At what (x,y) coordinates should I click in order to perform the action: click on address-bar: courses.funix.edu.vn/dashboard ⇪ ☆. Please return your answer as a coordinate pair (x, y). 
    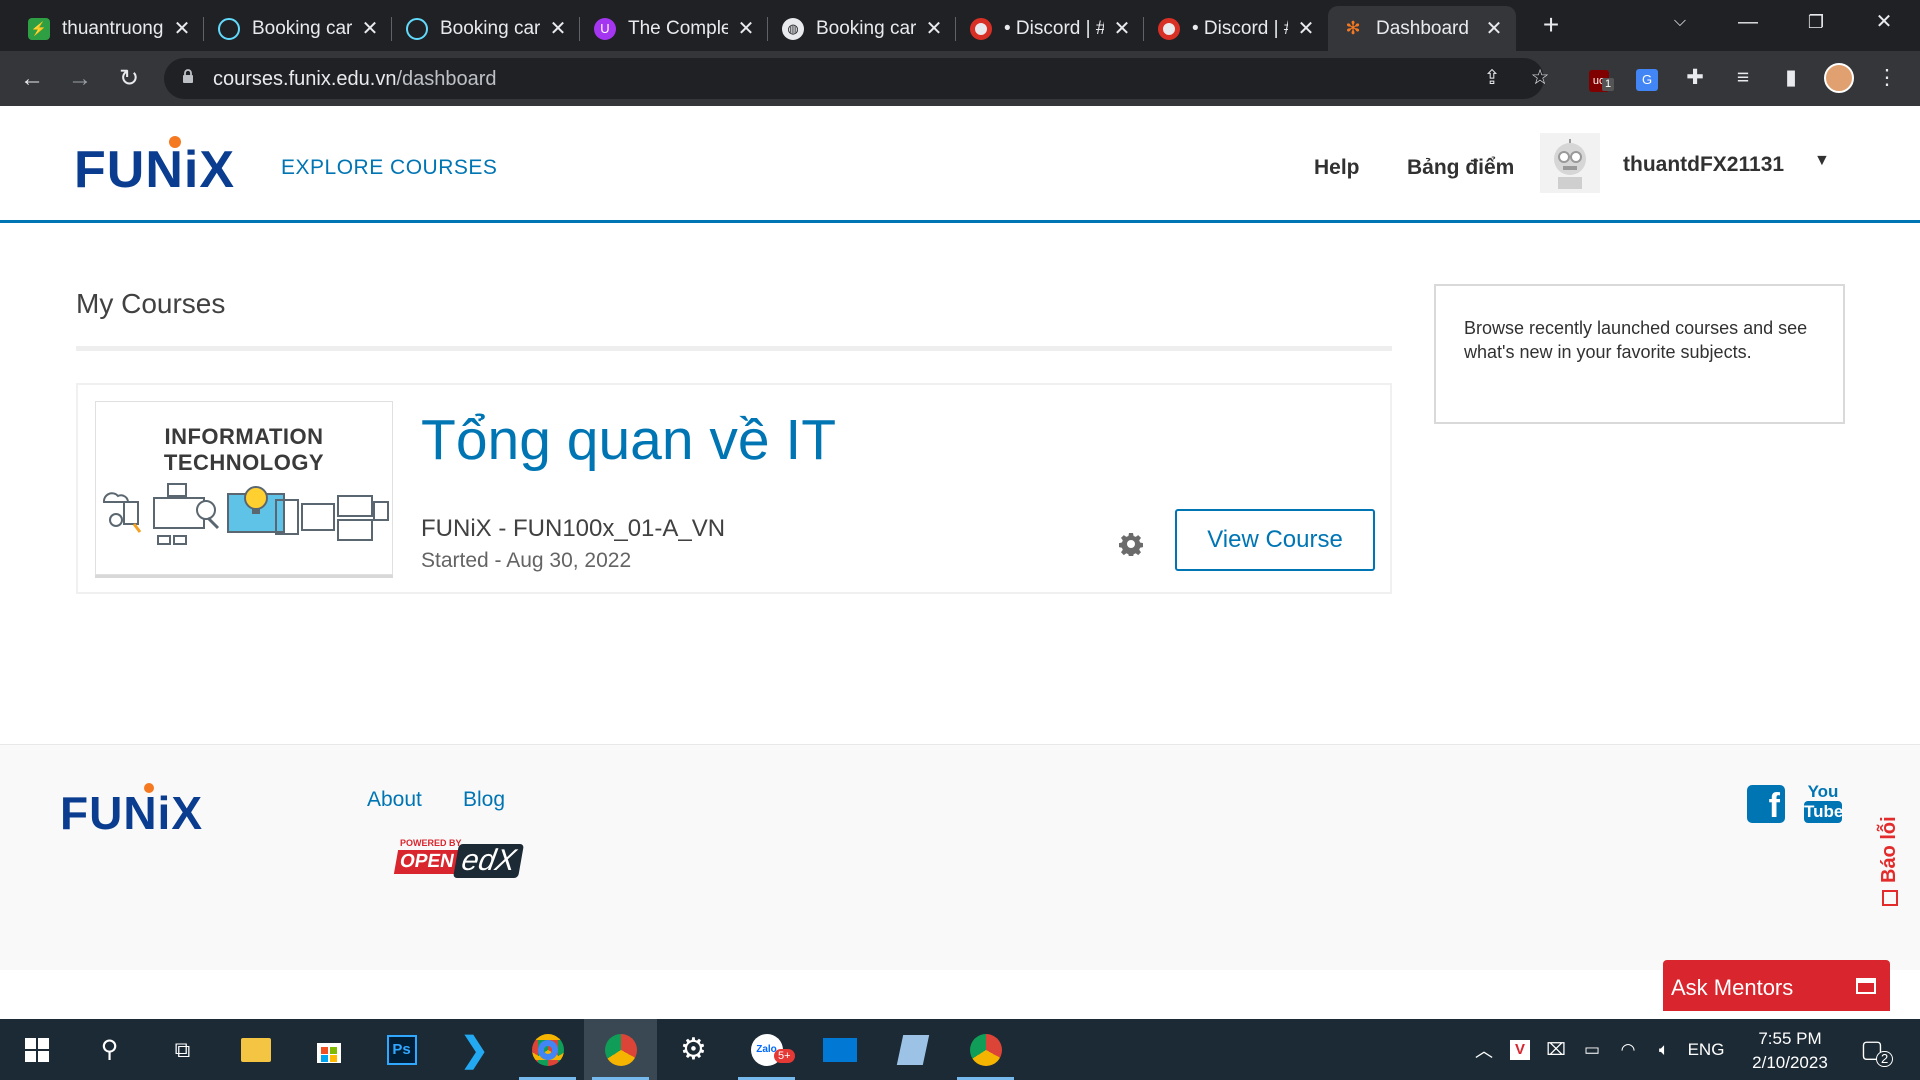
    Looking at the image, I should click on (856, 78).